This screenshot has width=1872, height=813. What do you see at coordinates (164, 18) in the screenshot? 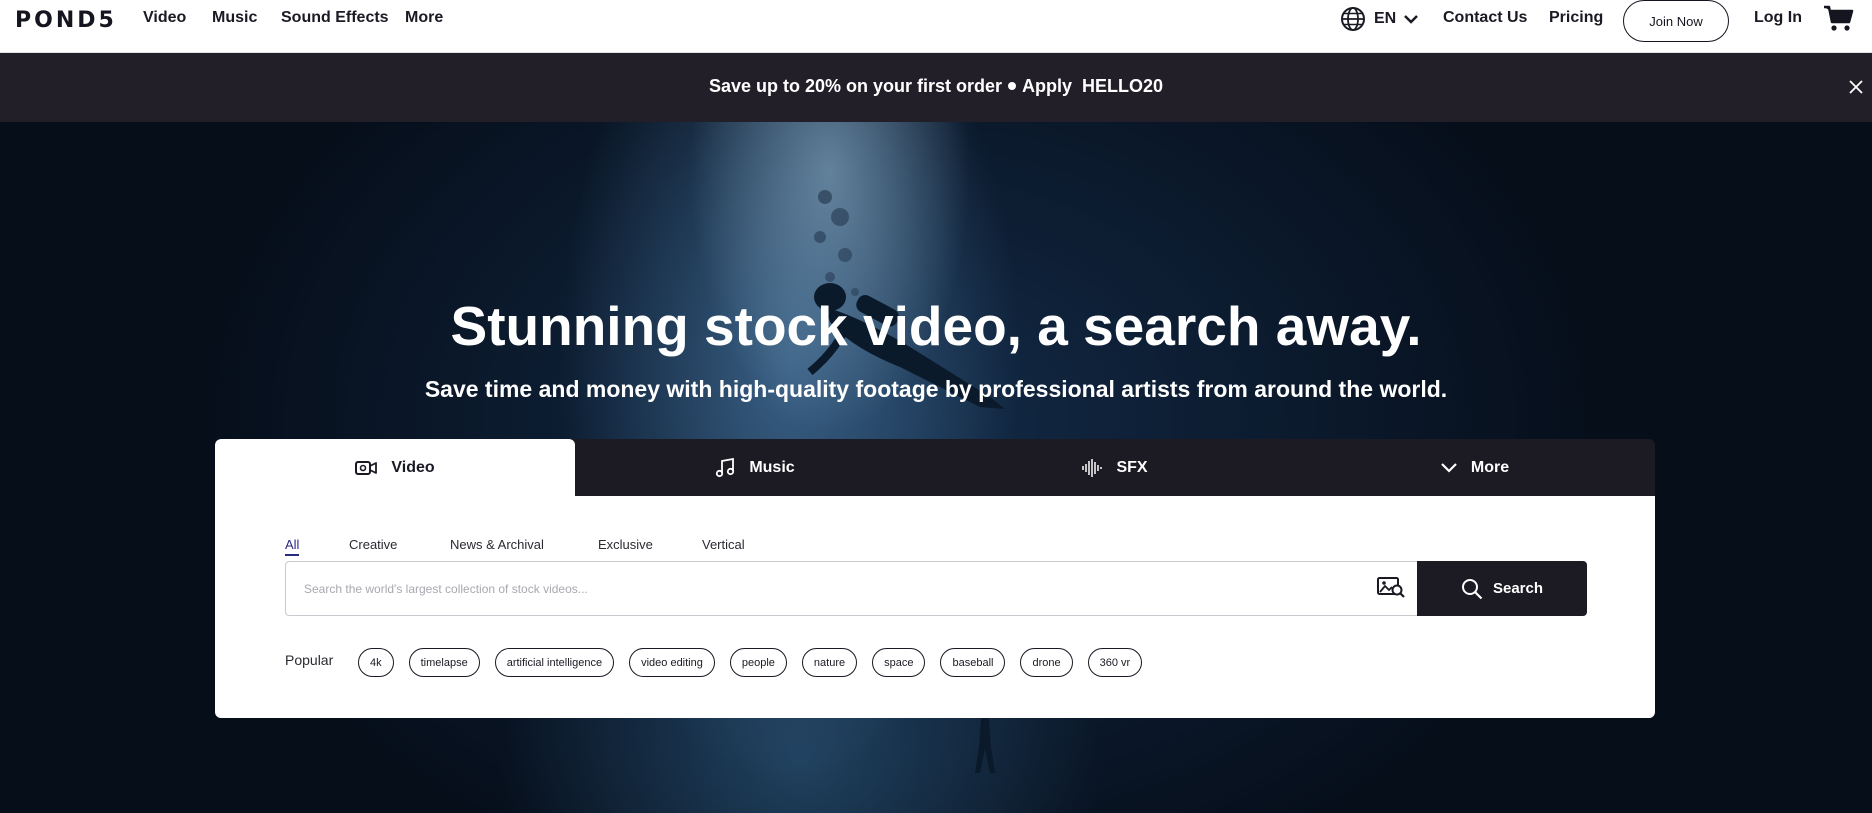
I see `nav-link-video: Video` at bounding box center [164, 18].